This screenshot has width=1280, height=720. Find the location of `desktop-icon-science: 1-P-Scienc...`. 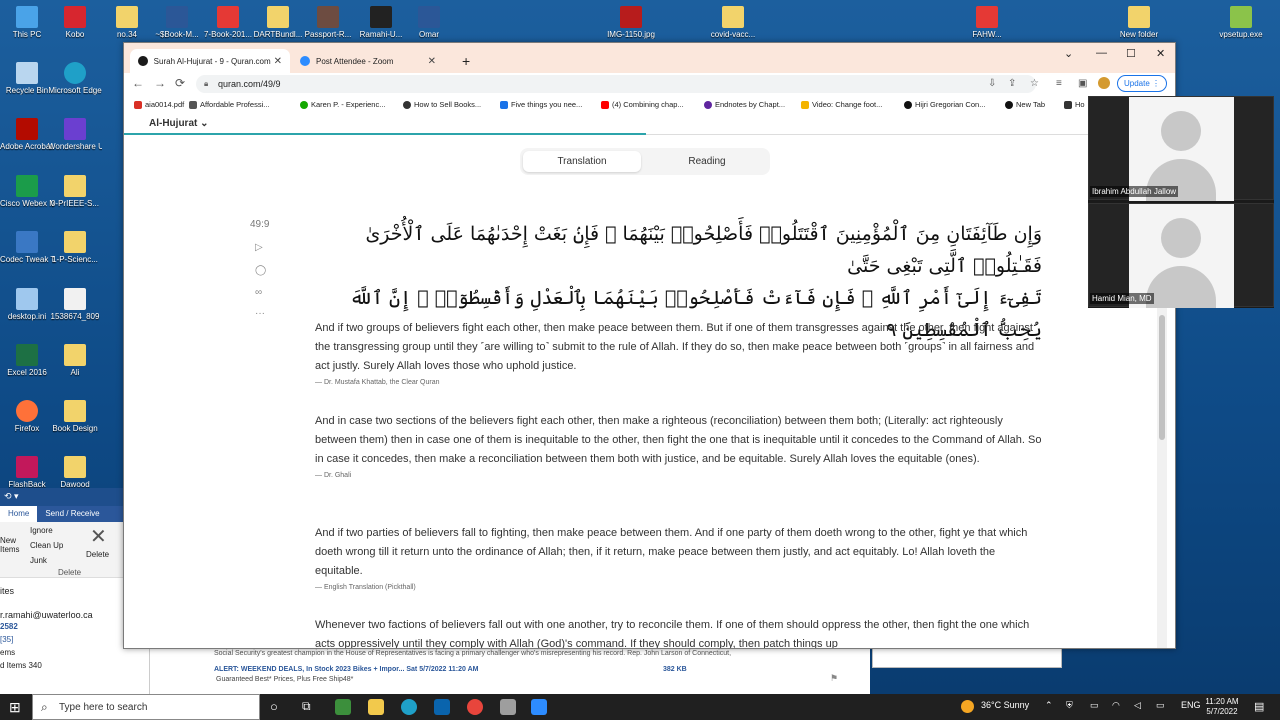

desktop-icon-science: 1-P-Scienc... is located at coordinates (75, 247).